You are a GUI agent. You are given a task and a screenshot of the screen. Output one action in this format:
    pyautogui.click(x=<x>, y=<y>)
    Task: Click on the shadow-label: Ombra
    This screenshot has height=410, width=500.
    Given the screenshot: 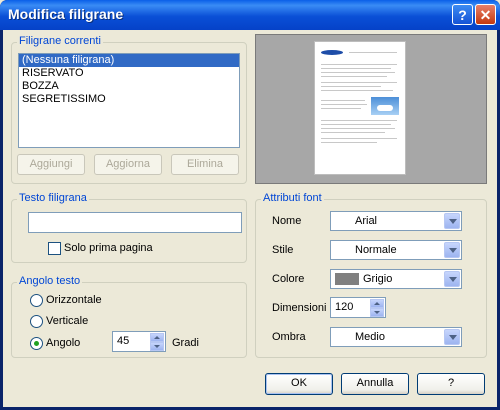 What is the action you would take?
    pyautogui.click(x=289, y=337)
    